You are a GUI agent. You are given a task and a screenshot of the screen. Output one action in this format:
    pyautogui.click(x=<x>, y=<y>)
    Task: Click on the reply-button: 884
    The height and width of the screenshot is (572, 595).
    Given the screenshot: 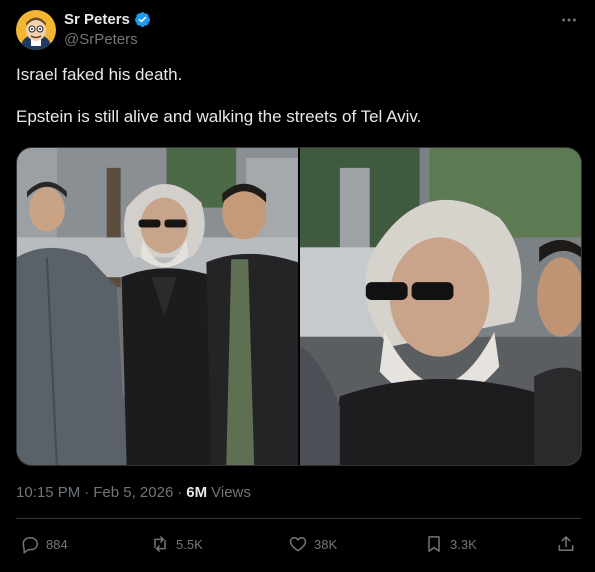 What is the action you would take?
    pyautogui.click(x=44, y=544)
    